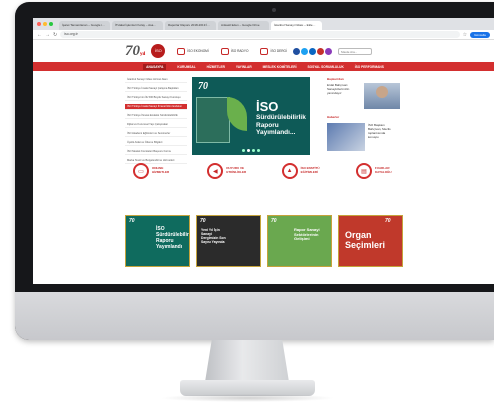 This screenshot has width=494, height=418. Describe the element at coordinates (181, 51) in the screenshot. I see `economy-icon` at that location.